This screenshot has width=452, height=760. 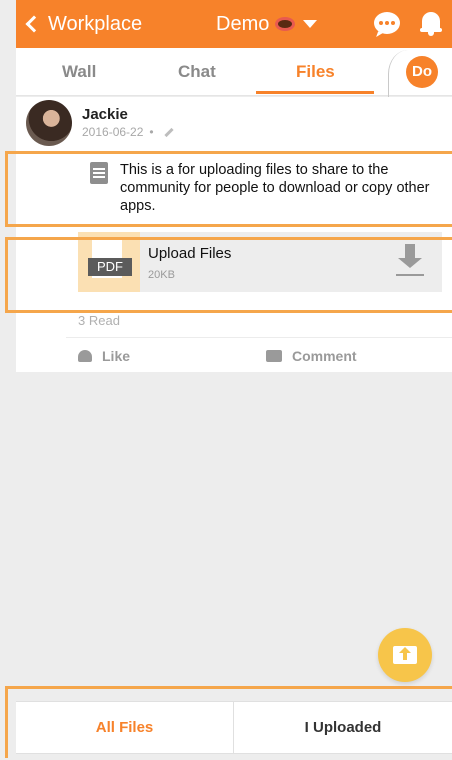 What do you see at coordinates (34, 24) in the screenshot?
I see `back-chevron-icon` at bounding box center [34, 24].